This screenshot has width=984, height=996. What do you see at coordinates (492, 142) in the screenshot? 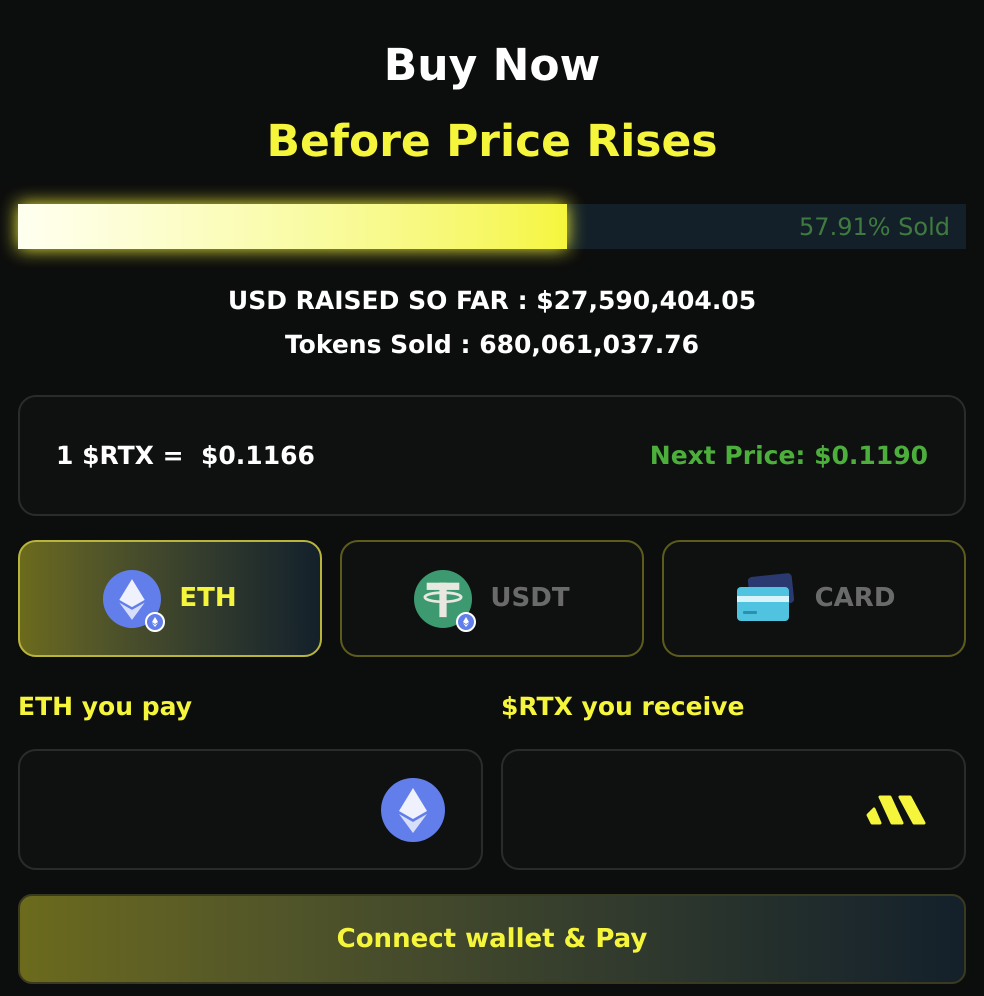
I see `subtitle: Before Price Rises` at bounding box center [492, 142].